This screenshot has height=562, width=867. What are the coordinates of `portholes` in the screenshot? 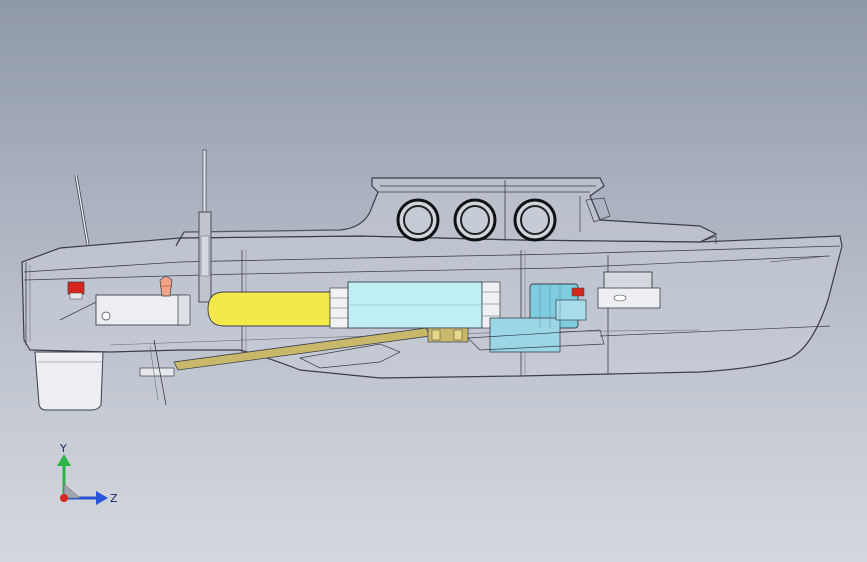 It's located at (476, 220).